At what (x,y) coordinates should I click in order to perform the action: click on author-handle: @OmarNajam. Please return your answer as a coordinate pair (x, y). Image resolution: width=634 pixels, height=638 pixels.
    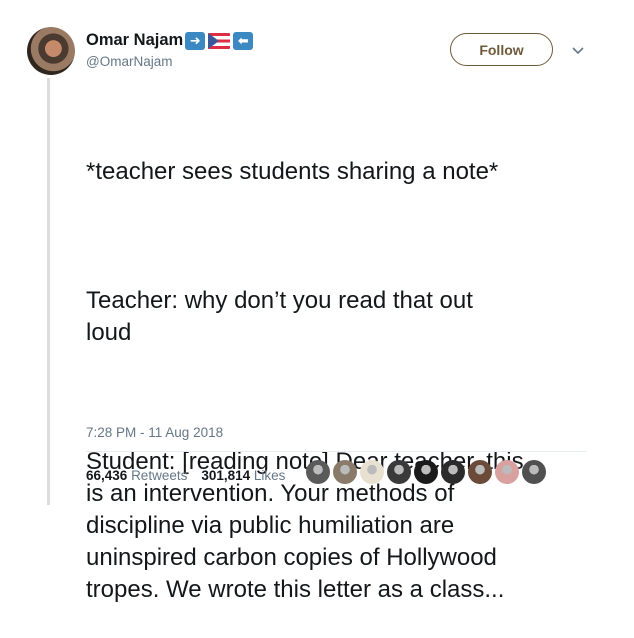
    Looking at the image, I should click on (129, 61).